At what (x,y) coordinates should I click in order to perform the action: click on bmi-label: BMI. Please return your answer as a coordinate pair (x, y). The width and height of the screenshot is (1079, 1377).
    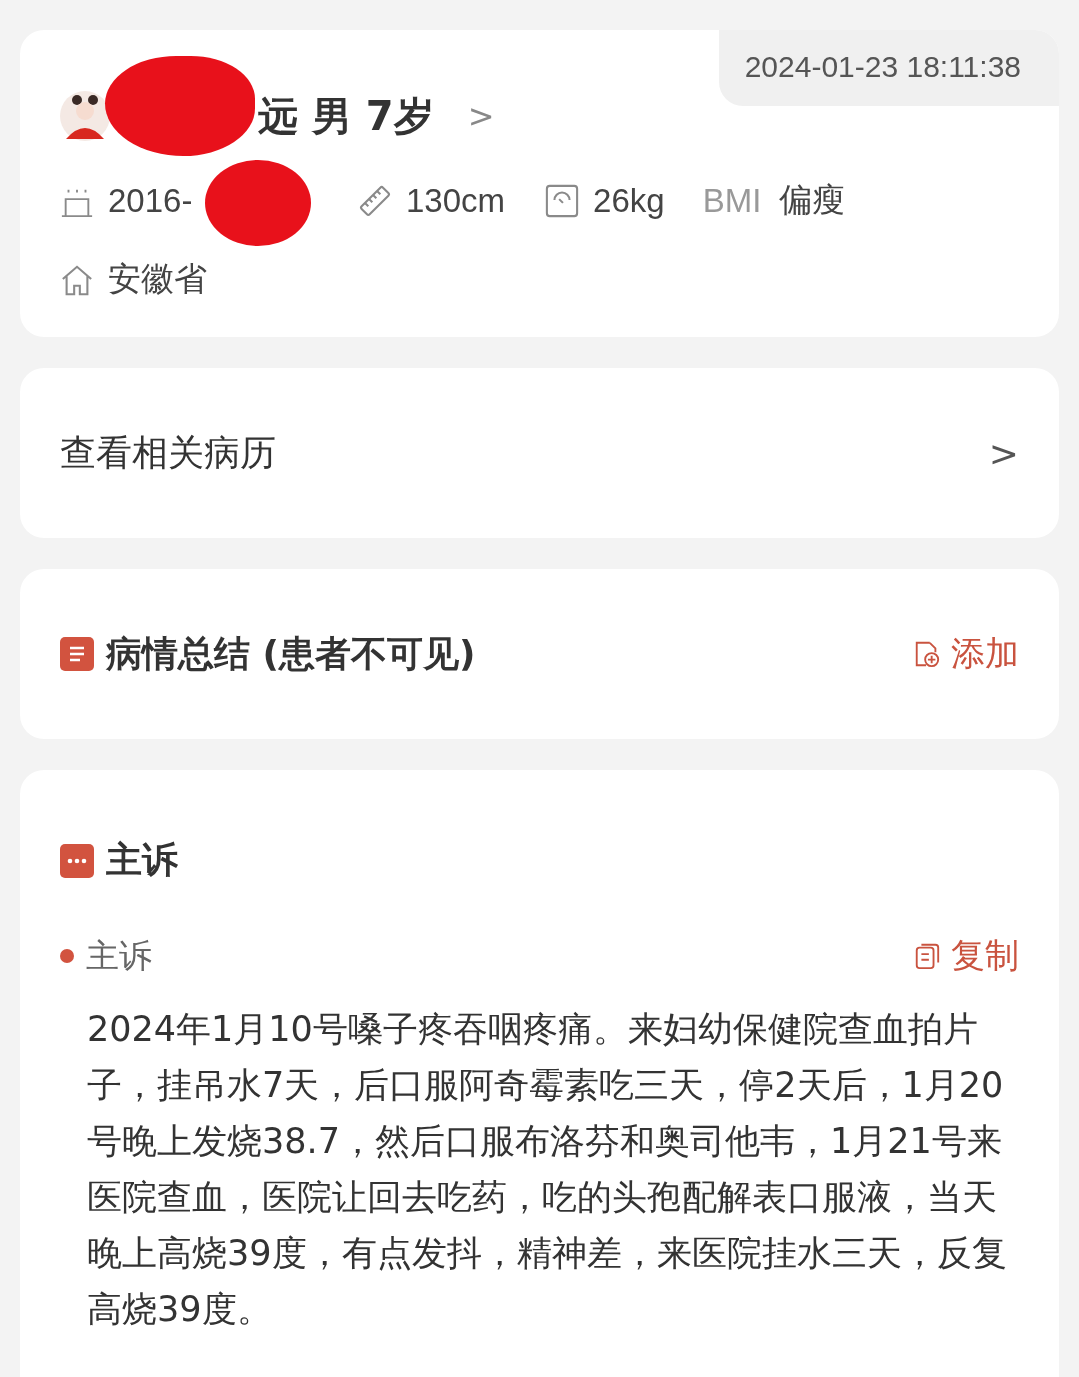
    Looking at the image, I should click on (732, 200).